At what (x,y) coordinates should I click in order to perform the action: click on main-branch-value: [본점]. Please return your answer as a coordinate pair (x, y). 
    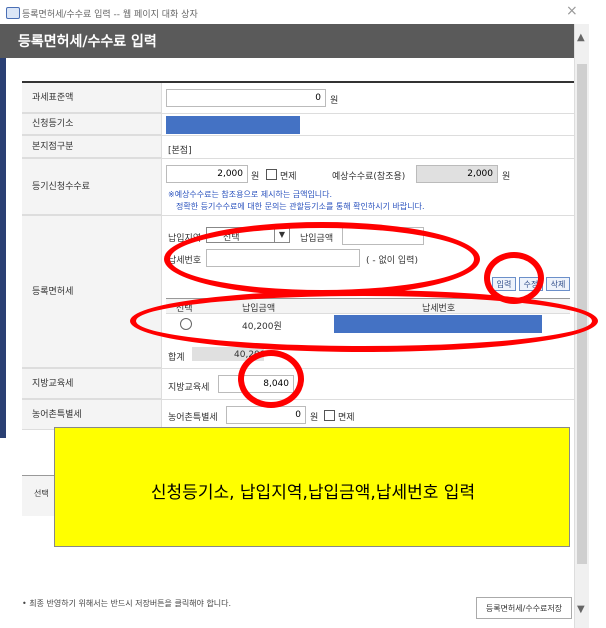
    Looking at the image, I should click on (180, 151).